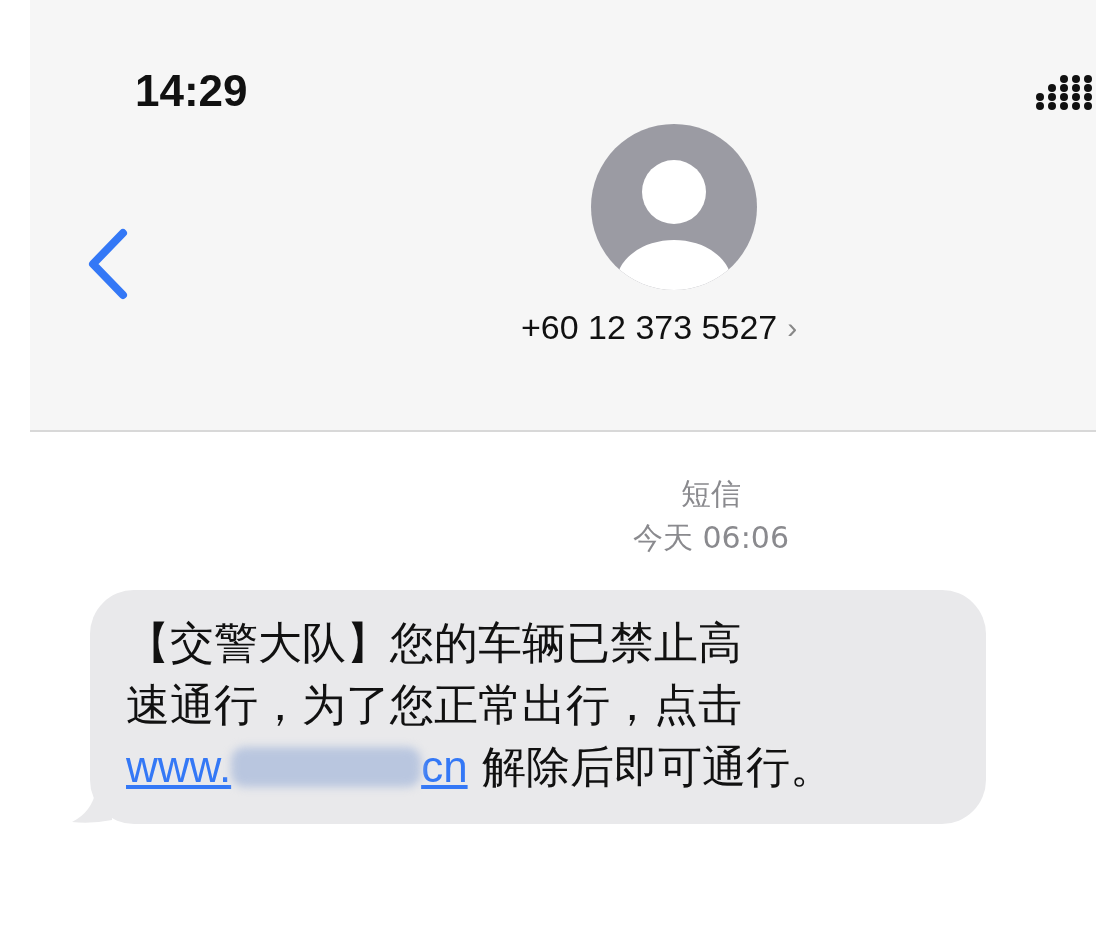 This screenshot has height=933, width=1096. Describe the element at coordinates (711, 494) in the screenshot. I see `message-service: 短信` at that location.